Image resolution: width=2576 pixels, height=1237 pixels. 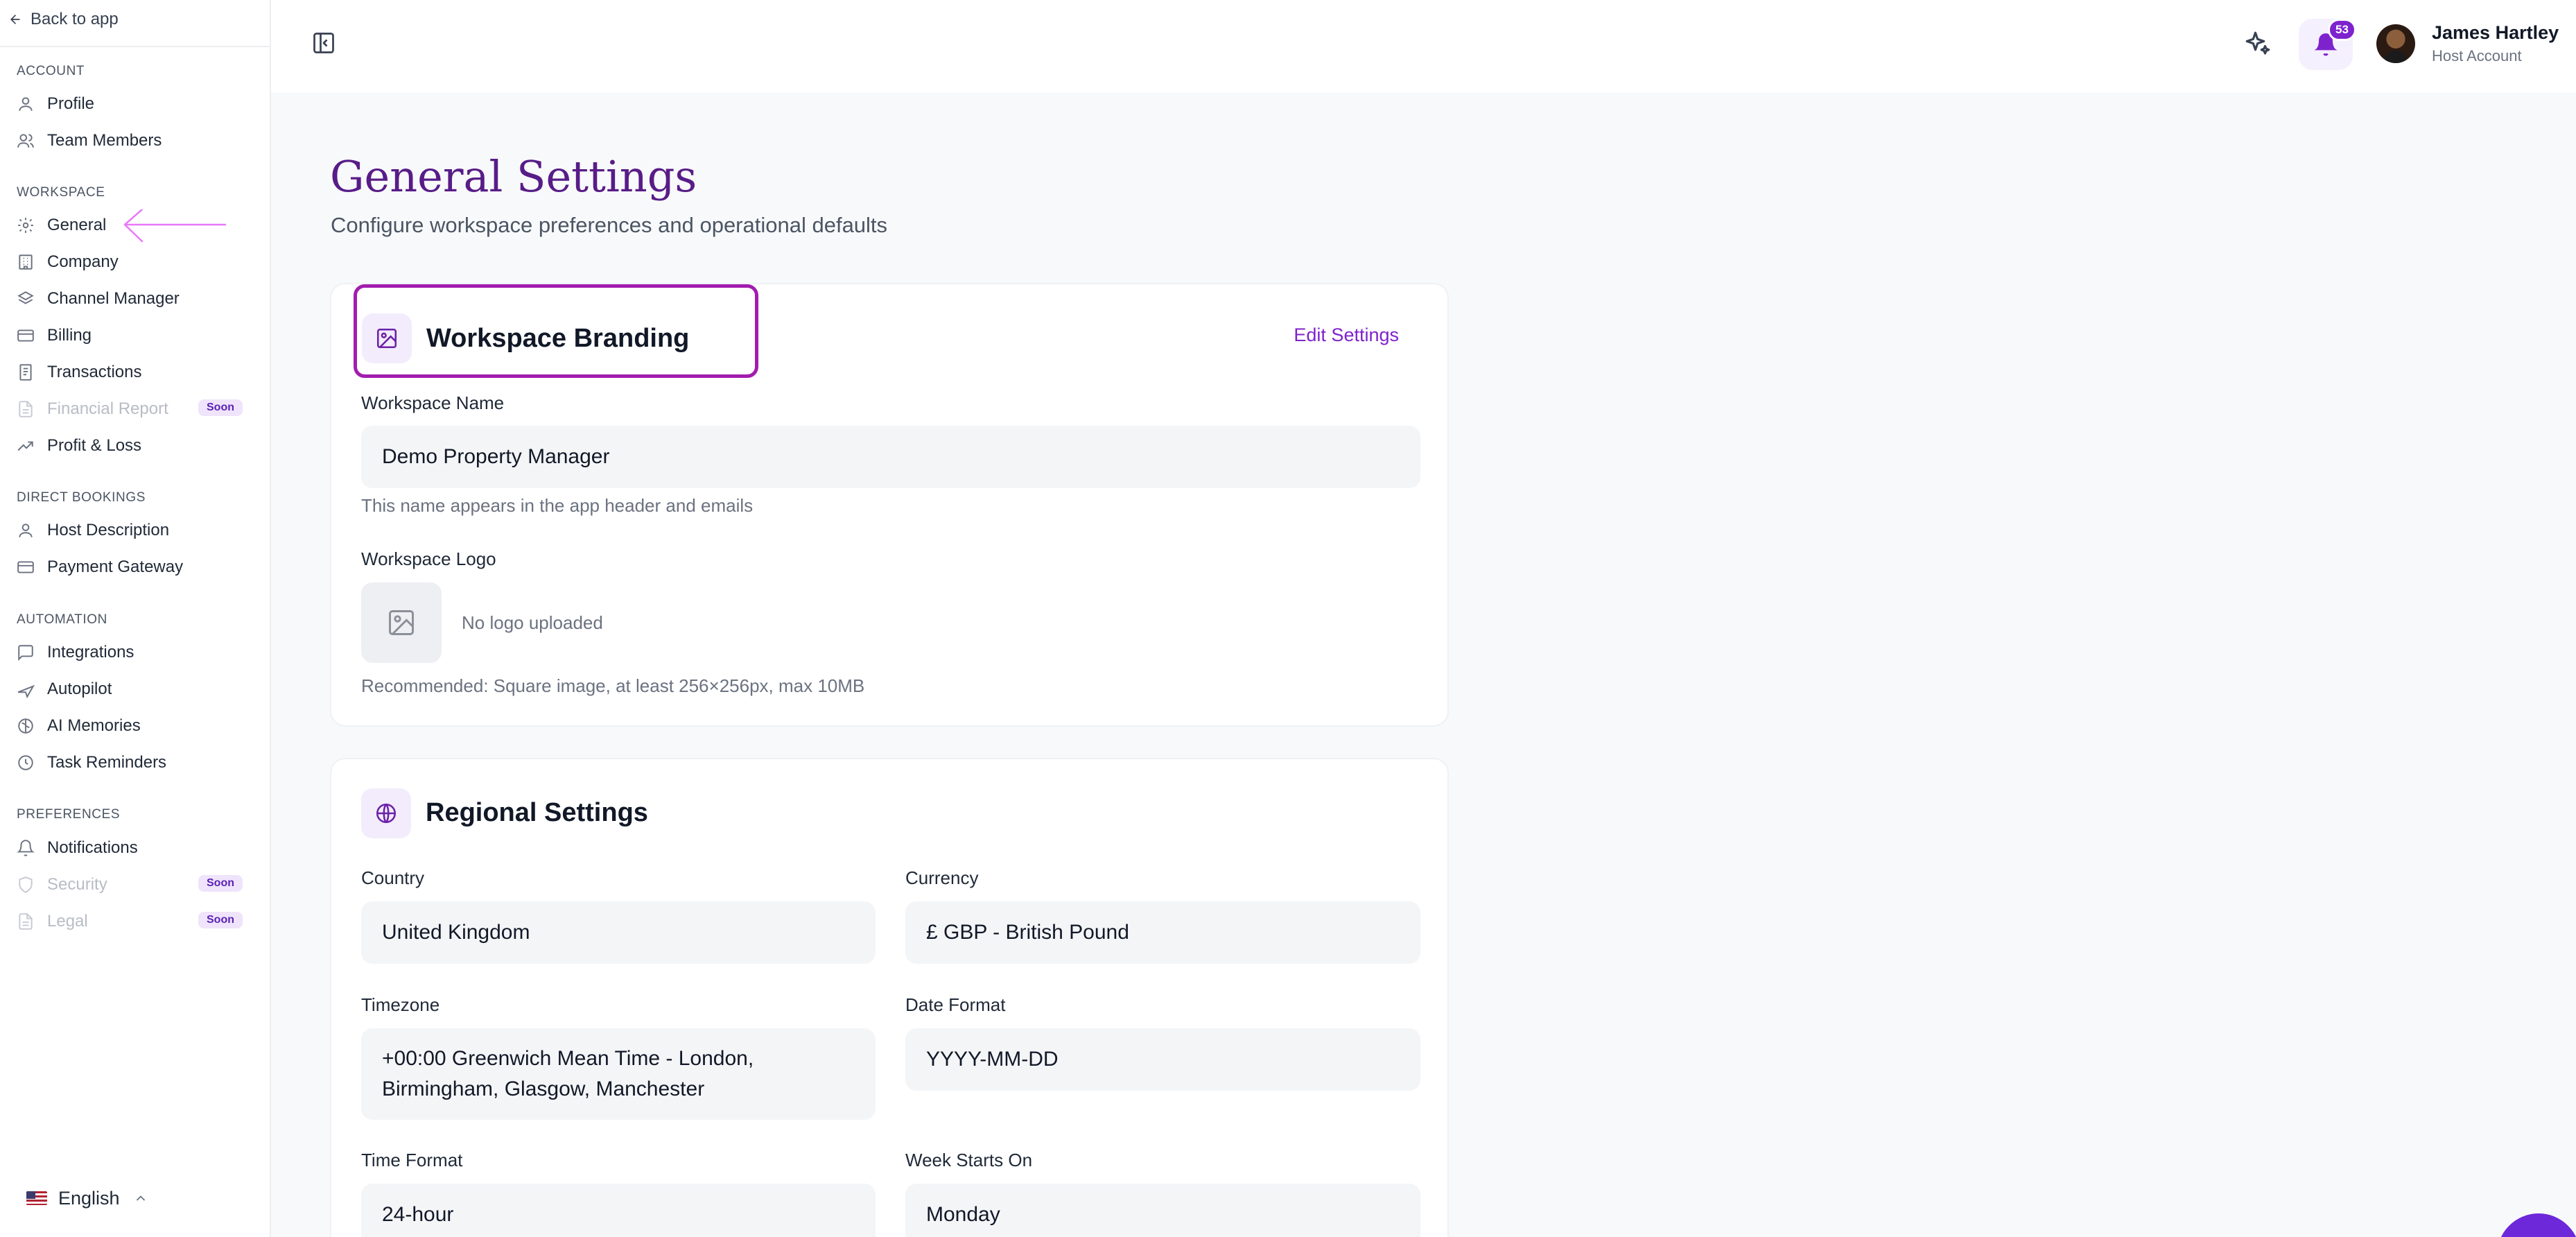 I want to click on sidebar-item-label: Profit & Loss, so click(x=94, y=445).